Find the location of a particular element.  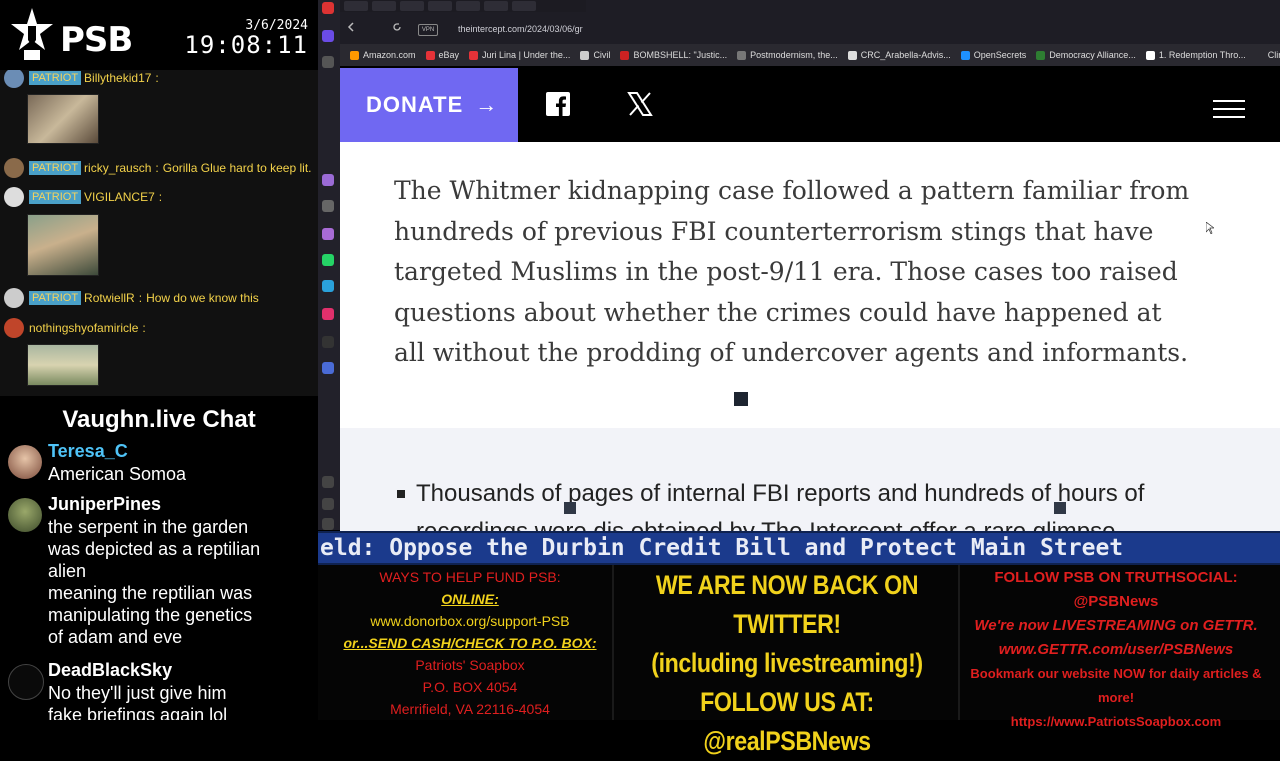

x-sidebar-icon is located at coordinates (328, 342).